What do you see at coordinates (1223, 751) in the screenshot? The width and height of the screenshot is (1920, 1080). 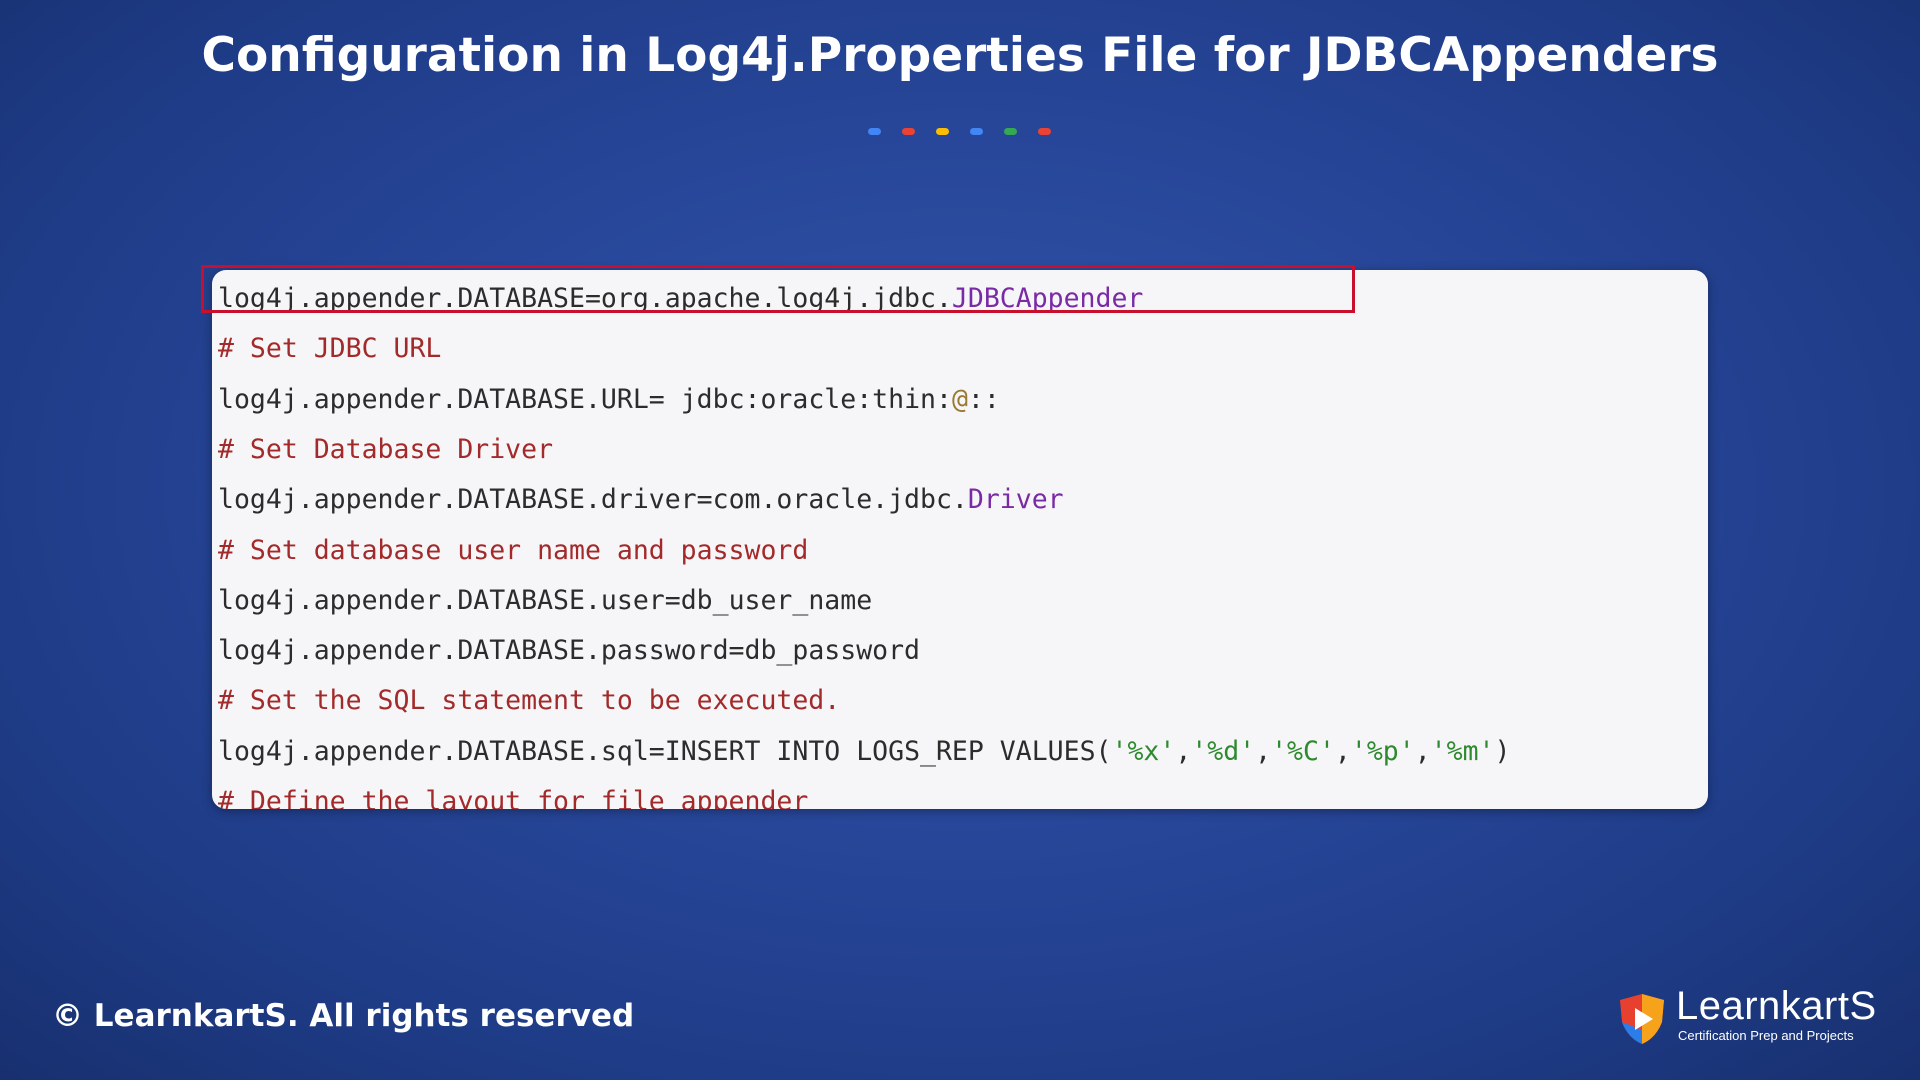 I see `code-token: '%d'` at bounding box center [1223, 751].